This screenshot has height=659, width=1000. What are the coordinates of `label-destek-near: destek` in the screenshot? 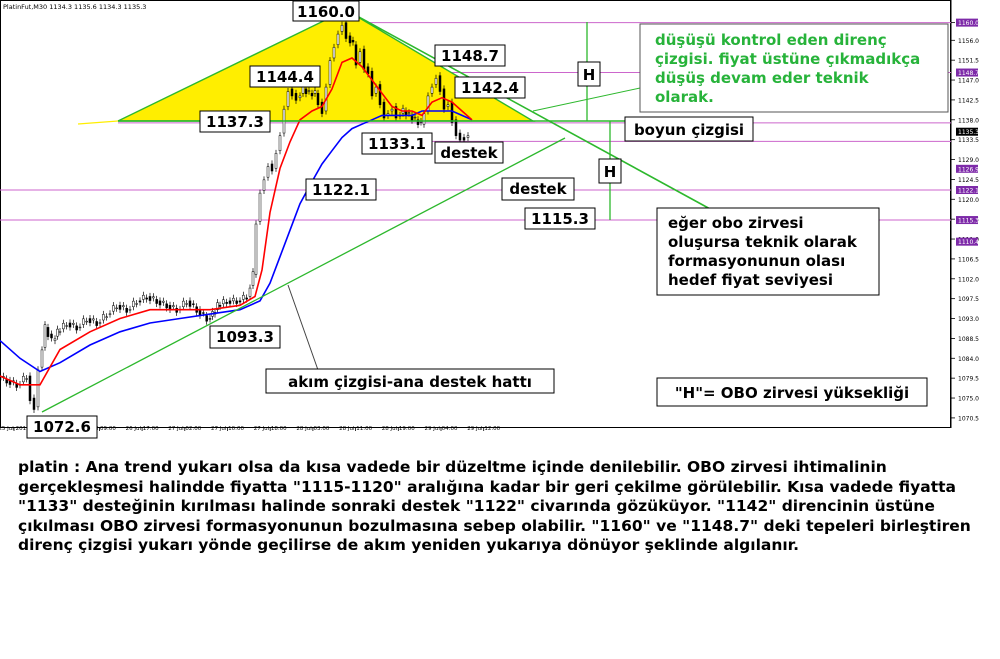 It's located at (469, 152).